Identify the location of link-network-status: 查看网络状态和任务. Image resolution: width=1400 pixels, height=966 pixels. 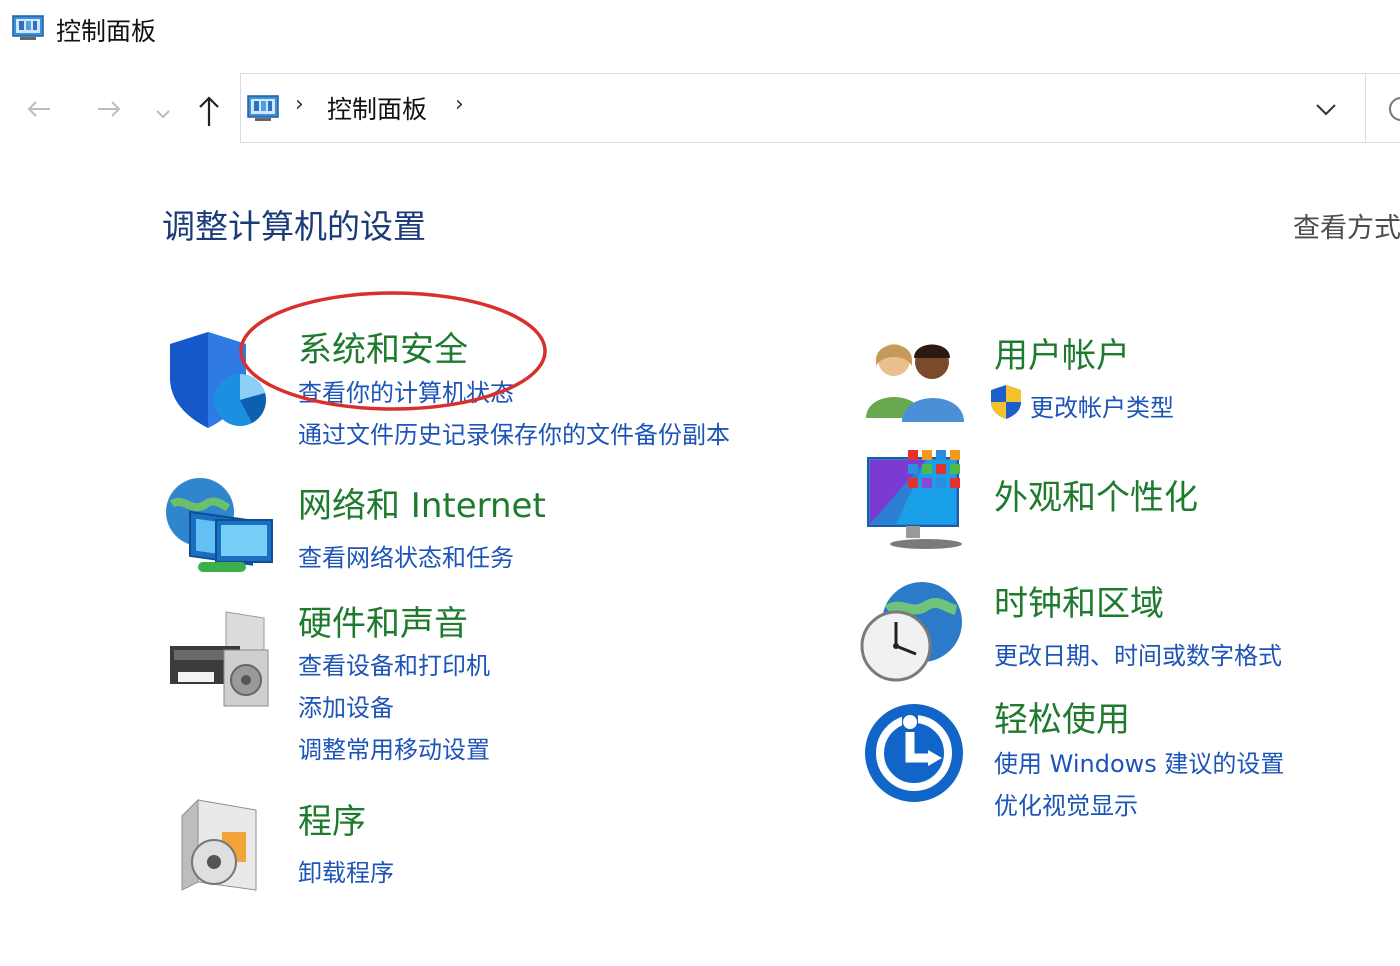
(406, 555).